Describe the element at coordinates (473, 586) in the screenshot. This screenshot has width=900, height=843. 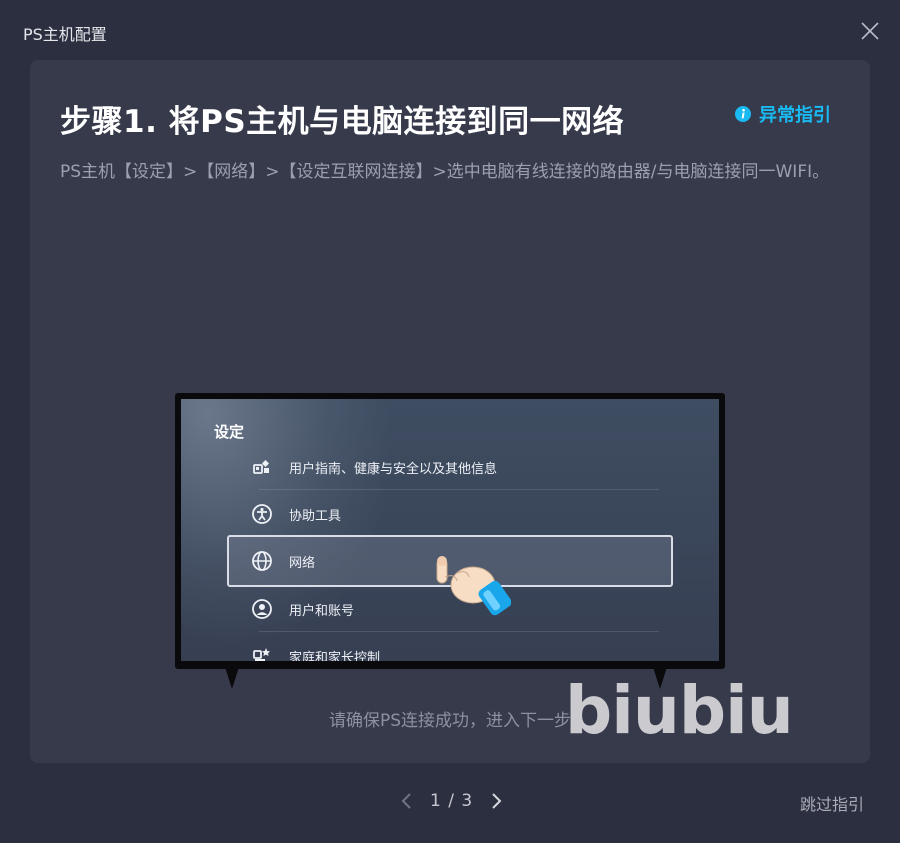
I see `pointing-hand-icon` at that location.